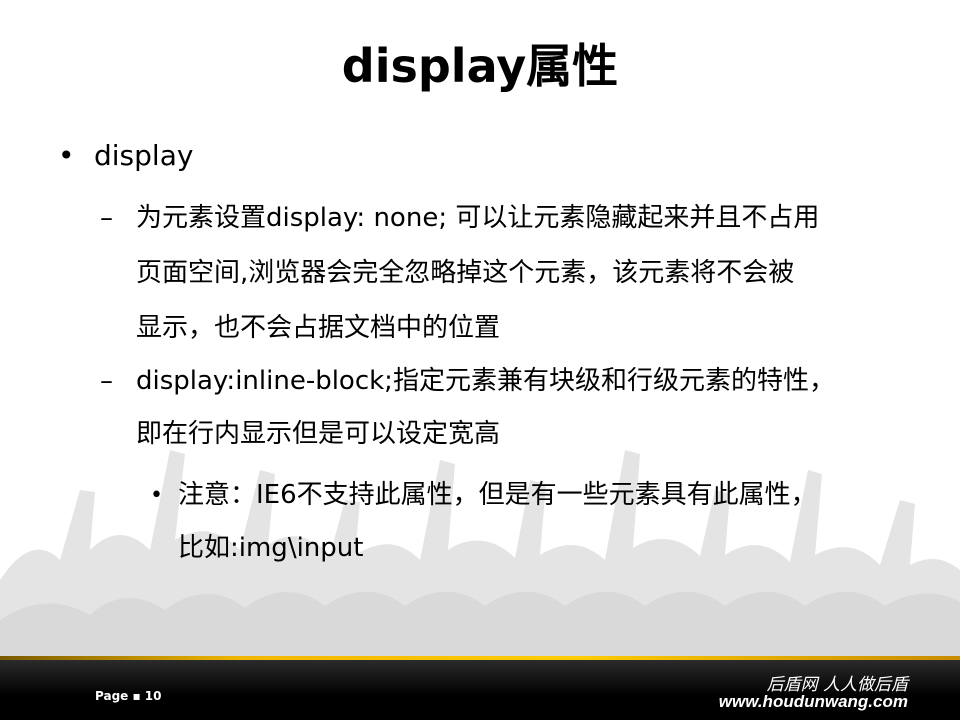 The height and width of the screenshot is (720, 960). I want to click on subpoint-line: display:inline-block;指定元素兼有块级和行级元素的特性，, so click(485, 381).